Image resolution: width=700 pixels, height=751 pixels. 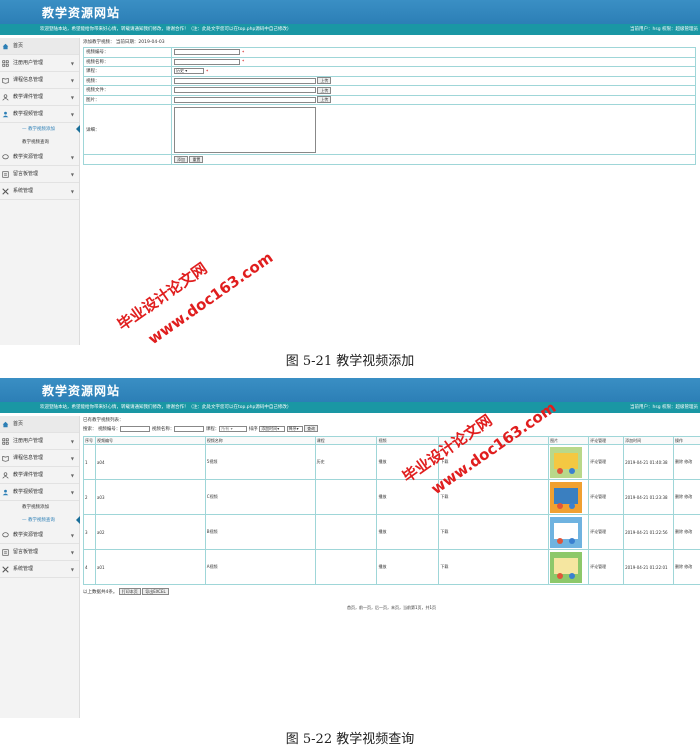 What do you see at coordinates (346, 462) in the screenshot?
I see `course: 历史` at bounding box center [346, 462].